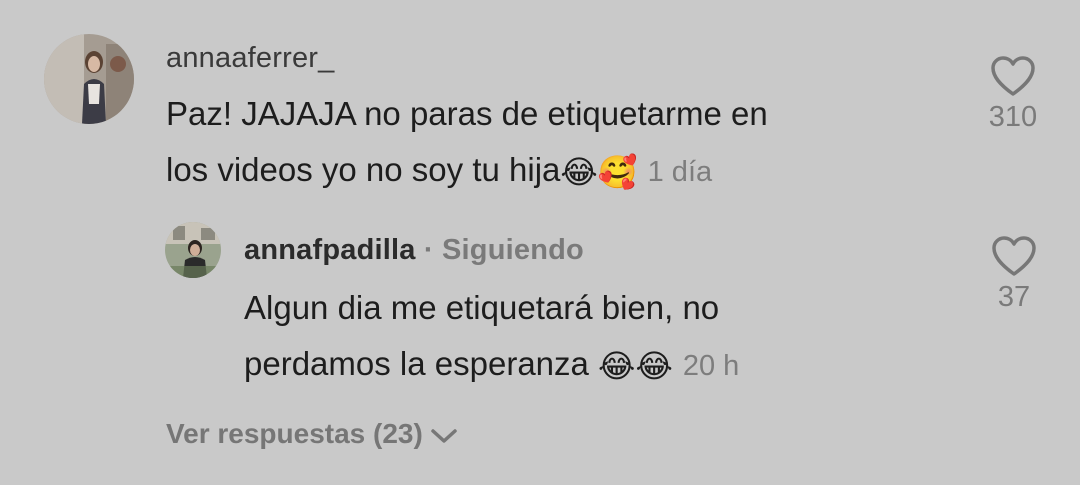 The image size is (1080, 485). I want to click on reply-text-segment: perdamos la esperanza, so click(421, 363).